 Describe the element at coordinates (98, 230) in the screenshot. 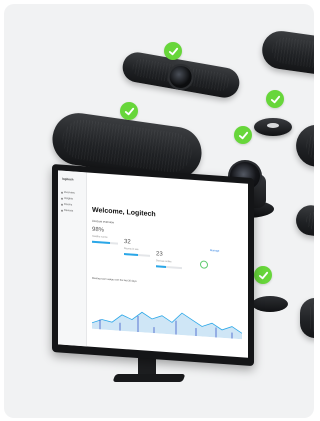

I see `stat-healthy-value: 98%` at that location.